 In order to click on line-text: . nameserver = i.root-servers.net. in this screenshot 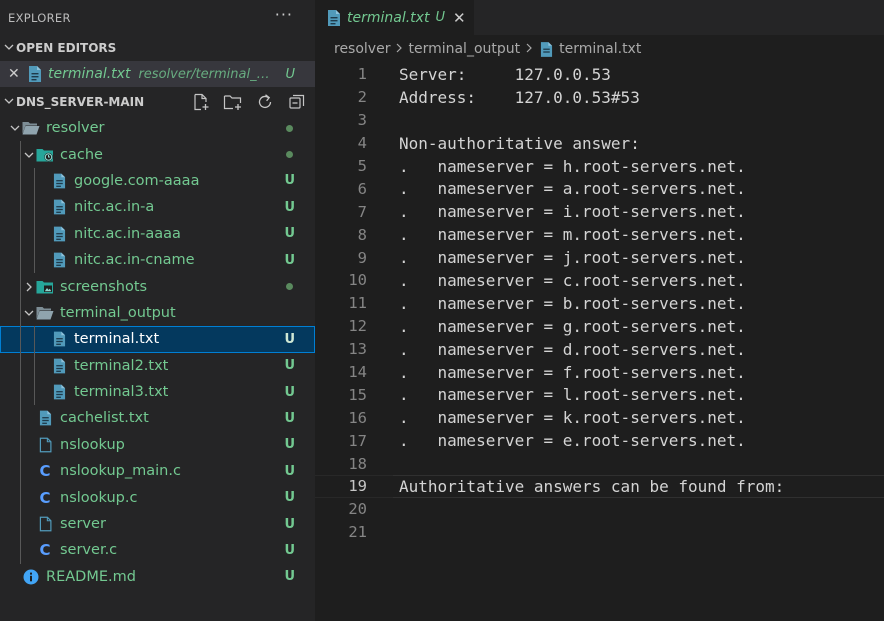, I will do `click(572, 212)`.